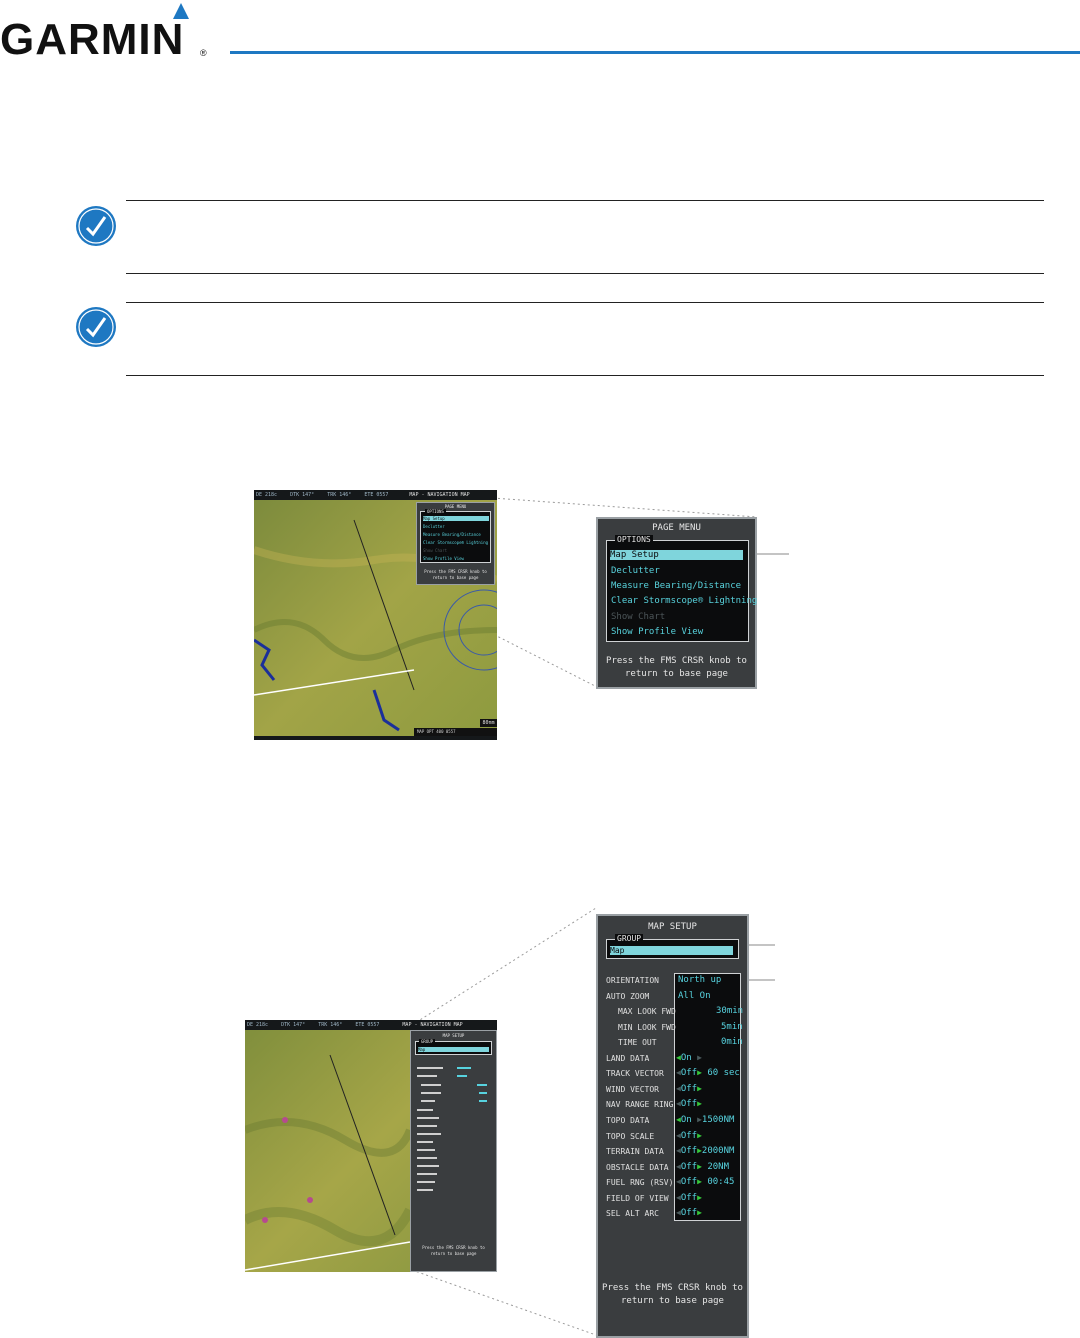  I want to click on time-out-value: 0min, so click(732, 1042).